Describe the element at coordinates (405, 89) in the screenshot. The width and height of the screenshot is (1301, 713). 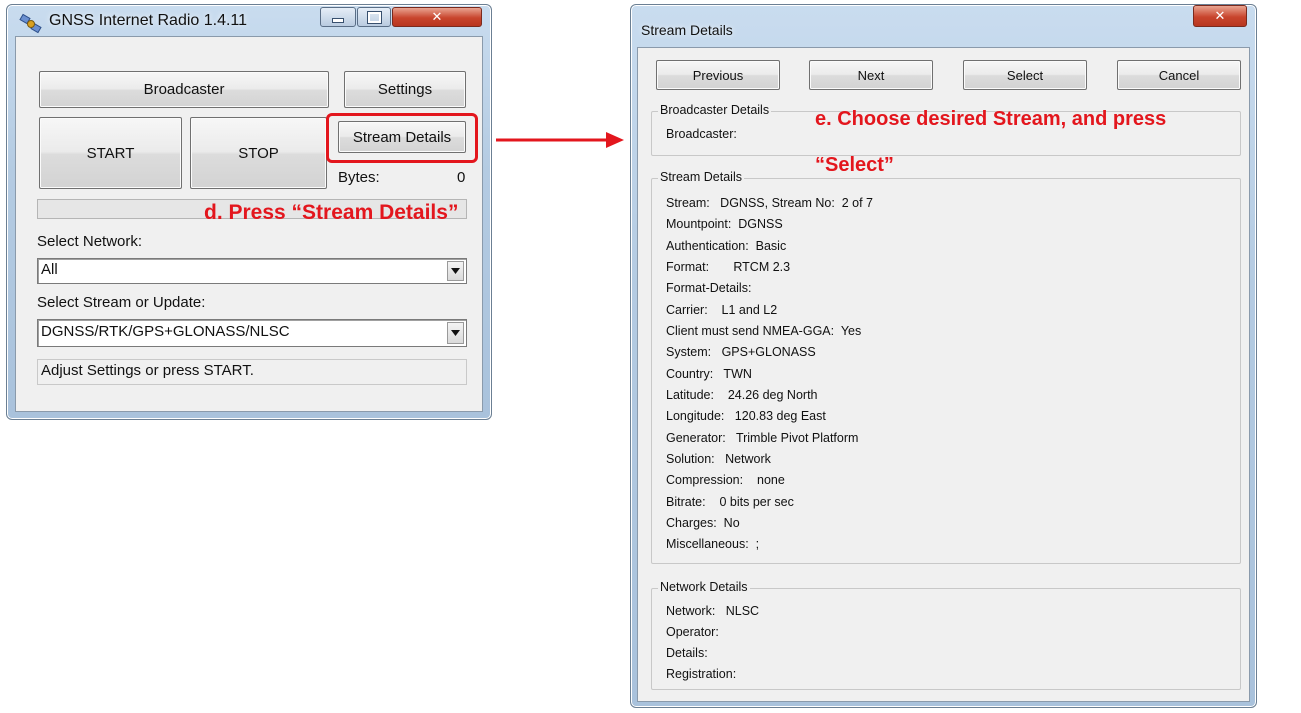
I see `settings-button: Settings` at that location.